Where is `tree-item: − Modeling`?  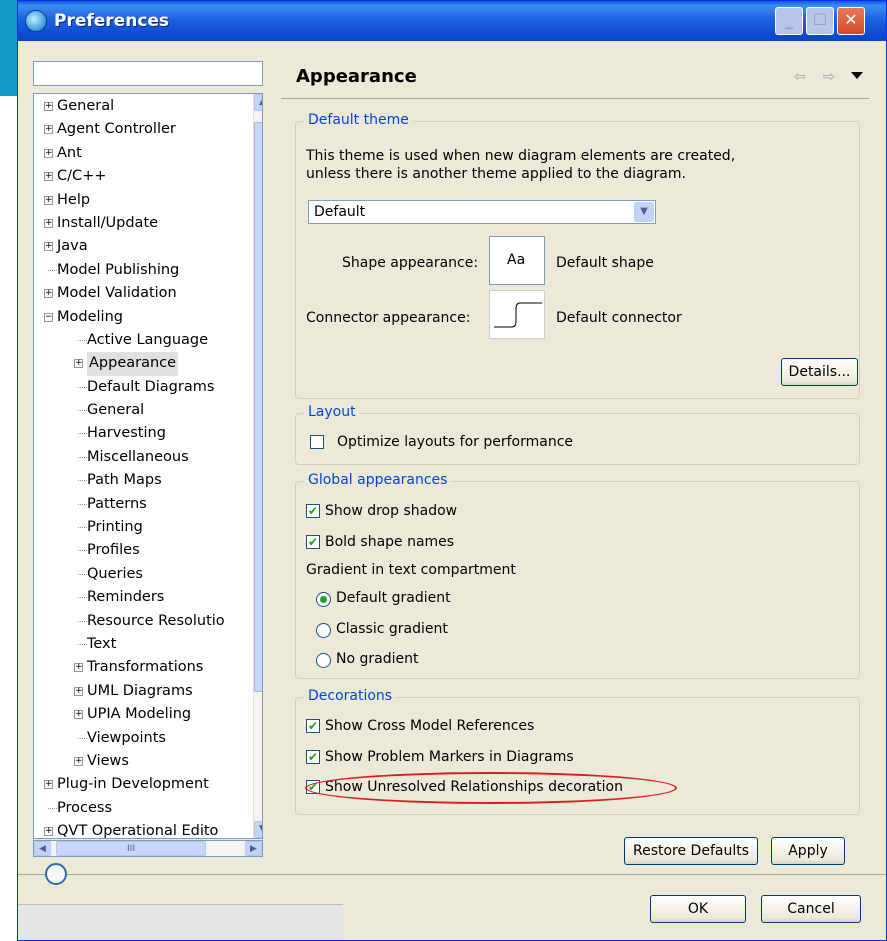 tree-item: − Modeling is located at coordinates (139, 317).